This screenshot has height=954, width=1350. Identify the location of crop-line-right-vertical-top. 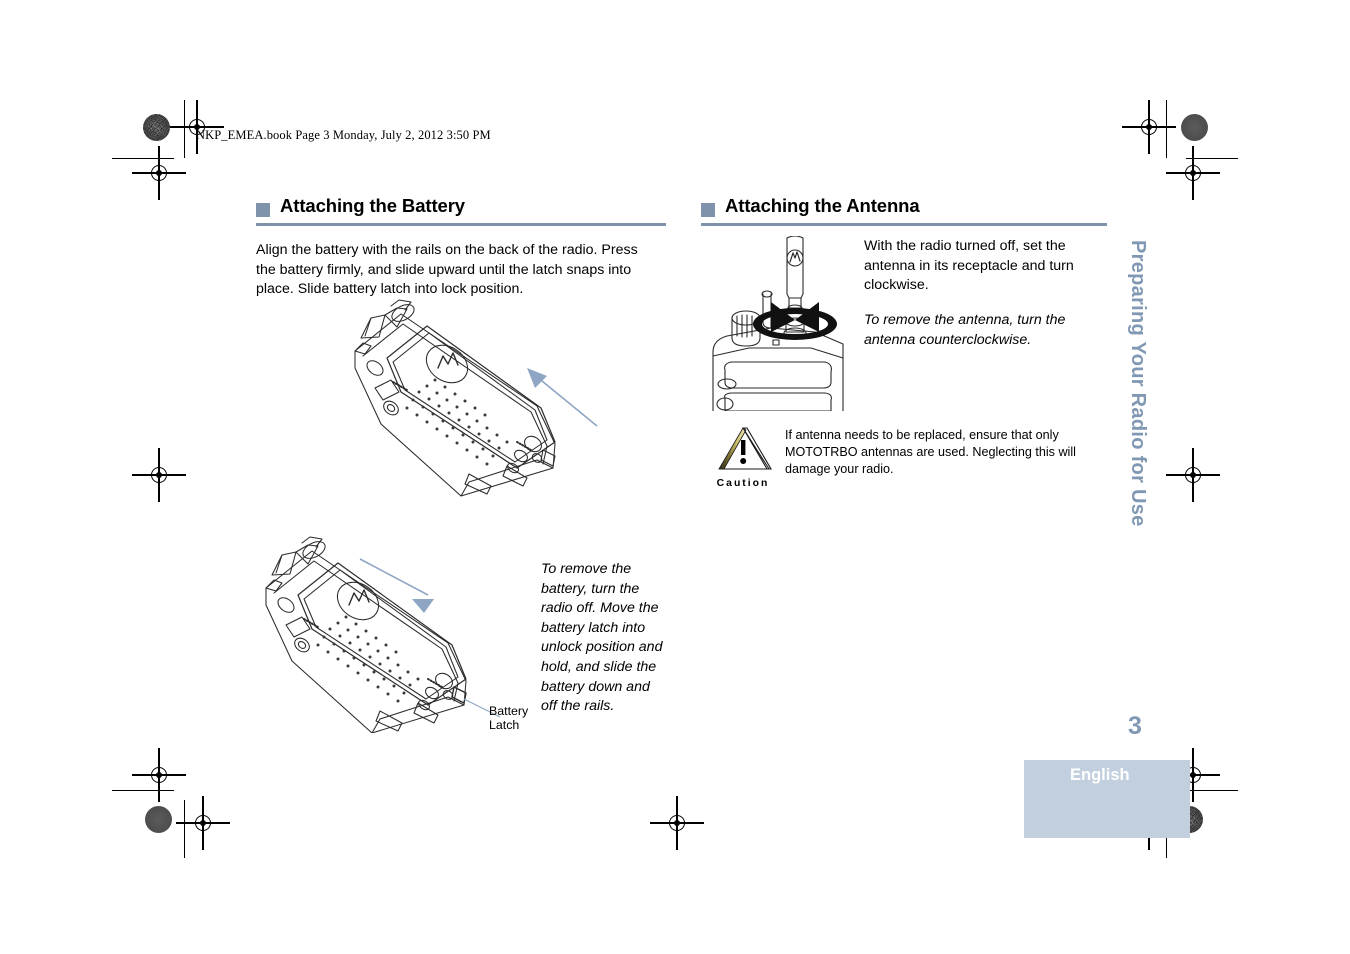
(1167, 129).